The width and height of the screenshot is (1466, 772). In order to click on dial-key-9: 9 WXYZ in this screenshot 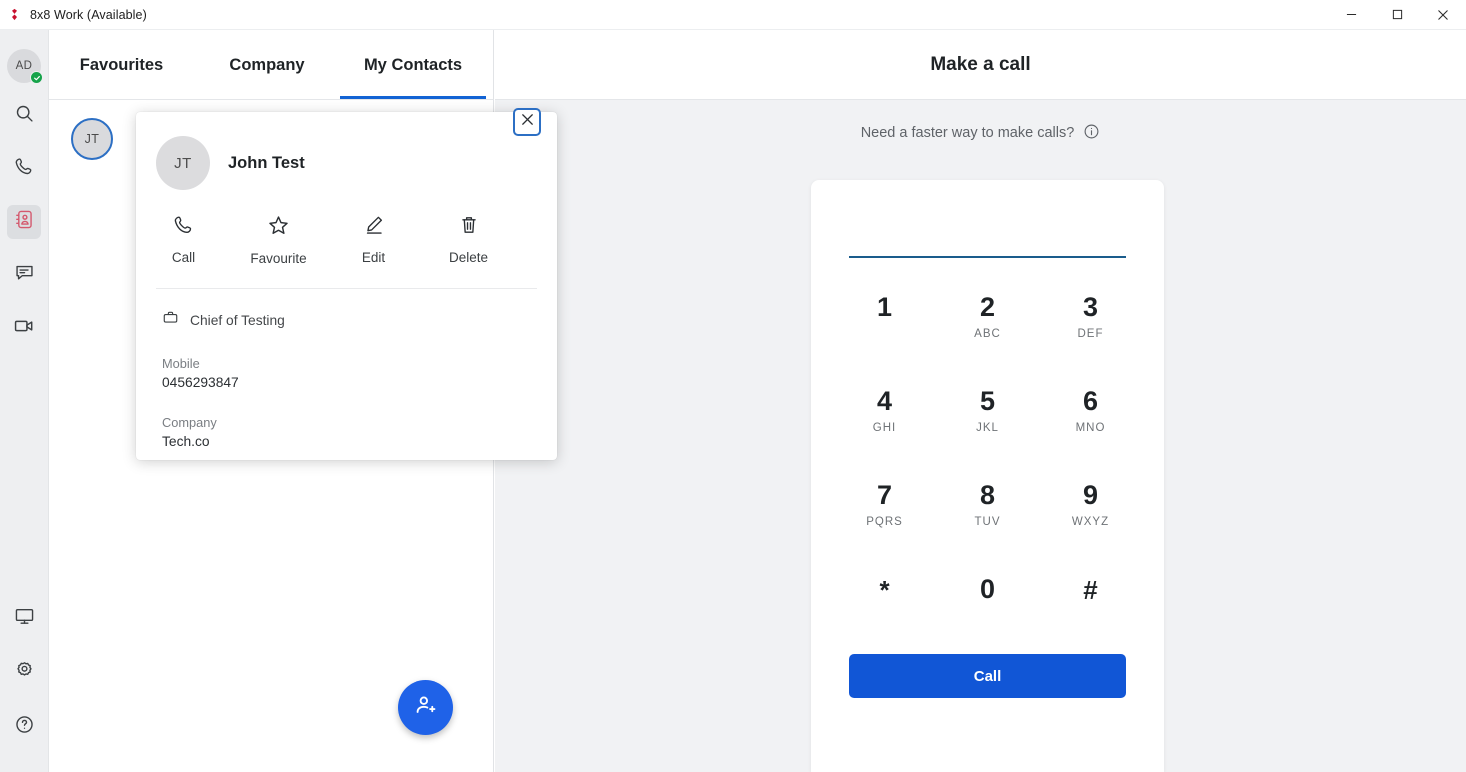, I will do `click(1090, 505)`.